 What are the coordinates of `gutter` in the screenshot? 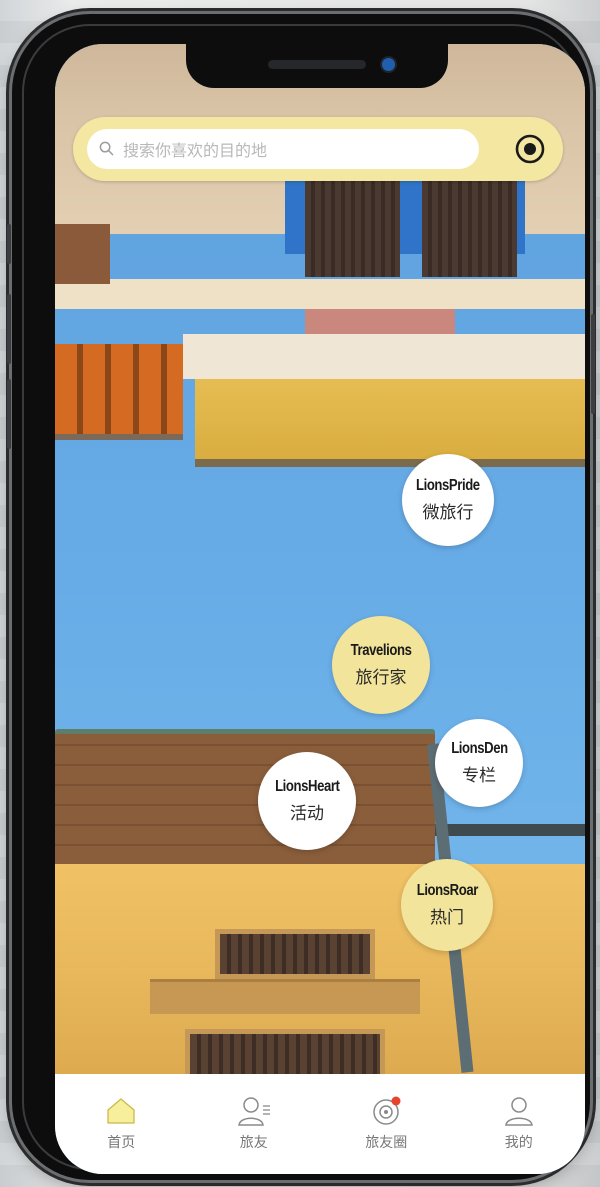 It's located at (510, 830).